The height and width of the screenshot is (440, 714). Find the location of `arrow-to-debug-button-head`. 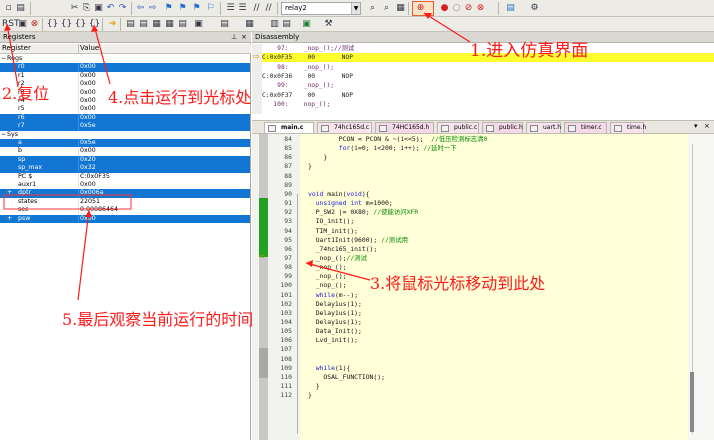

arrow-to-debug-button-head is located at coordinates (428, 16).